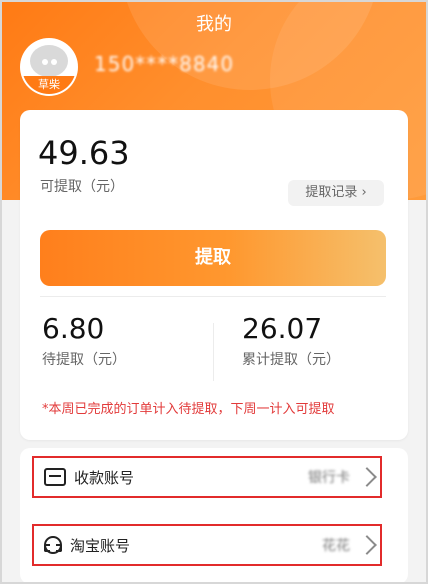  I want to click on avatar-badge: 草柴, so click(49, 85).